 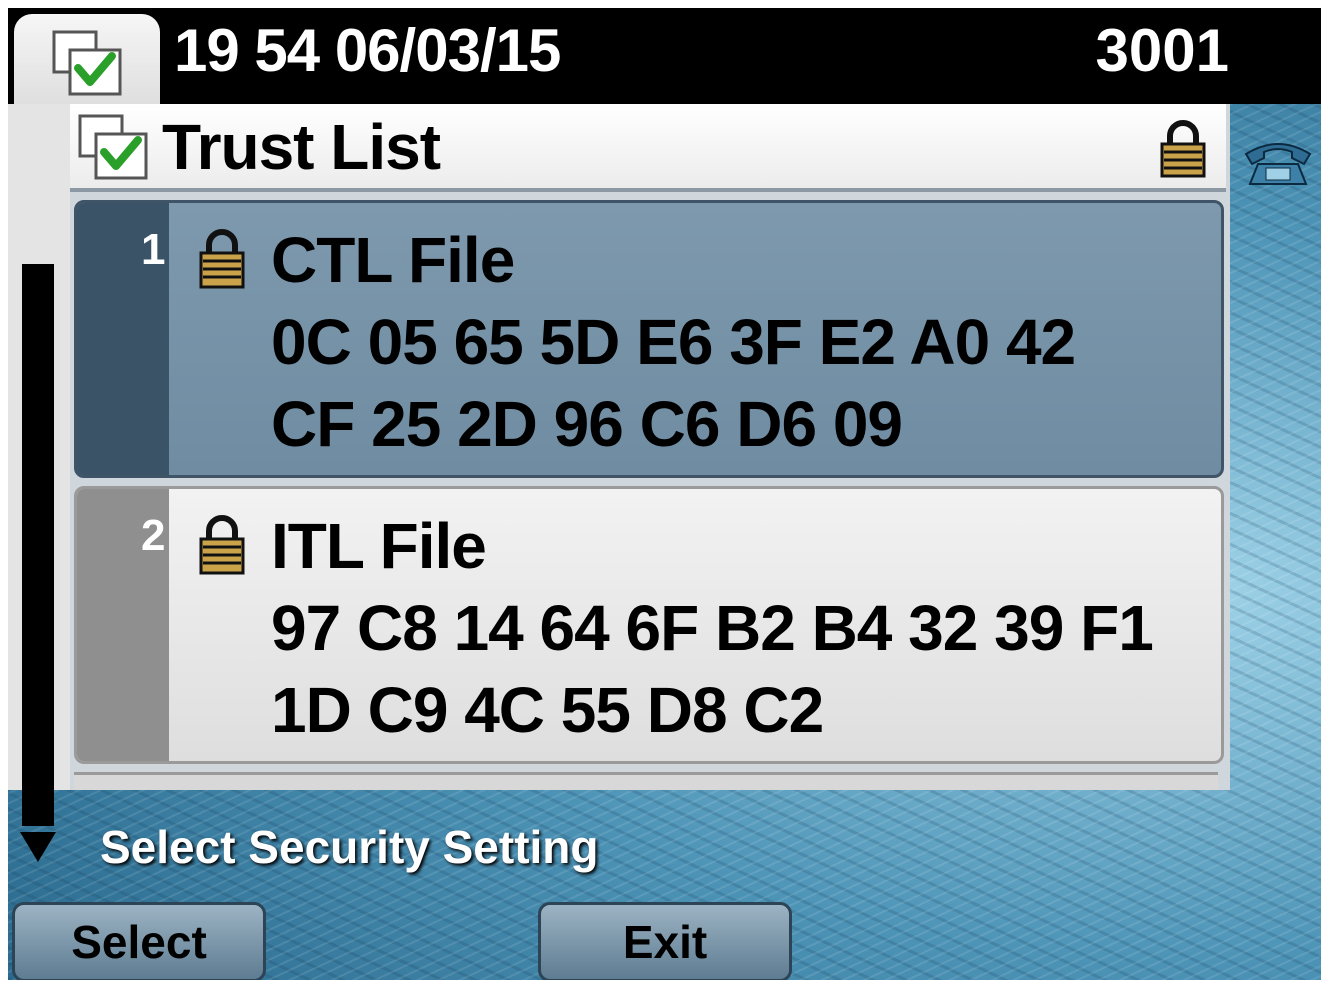 What do you see at coordinates (712, 628) in the screenshot?
I see `item-hash-line-1: 97 C8 14 64 6F B2 B4 32 39 F1` at bounding box center [712, 628].